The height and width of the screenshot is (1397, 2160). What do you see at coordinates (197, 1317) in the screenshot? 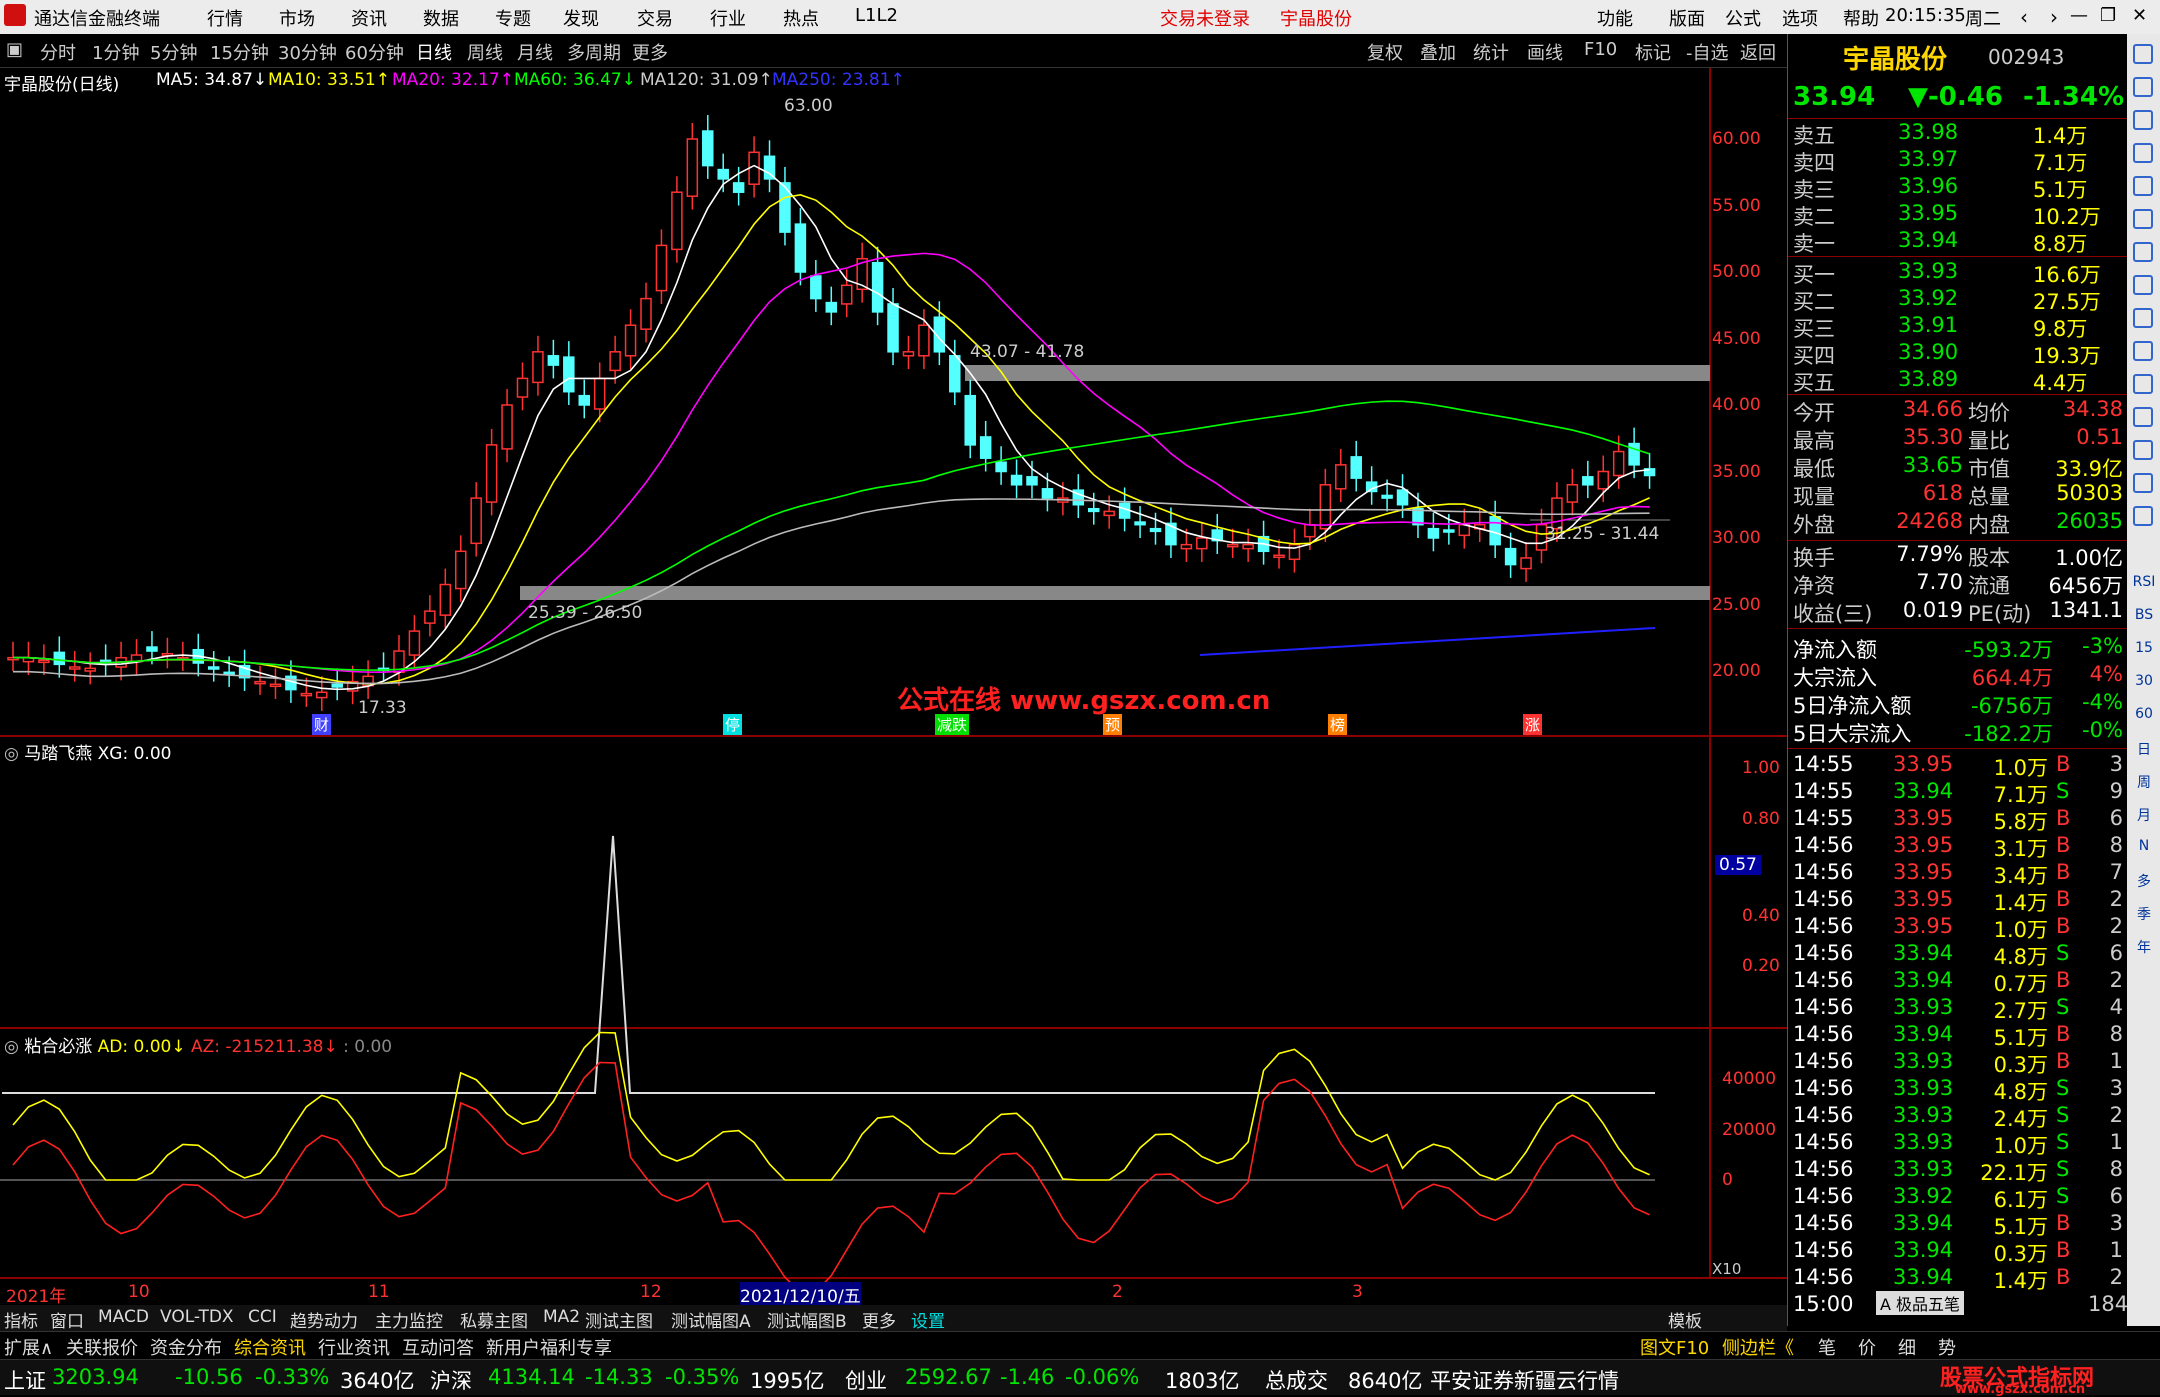
I see `ind-tab-3: VOL-TDX` at bounding box center [197, 1317].